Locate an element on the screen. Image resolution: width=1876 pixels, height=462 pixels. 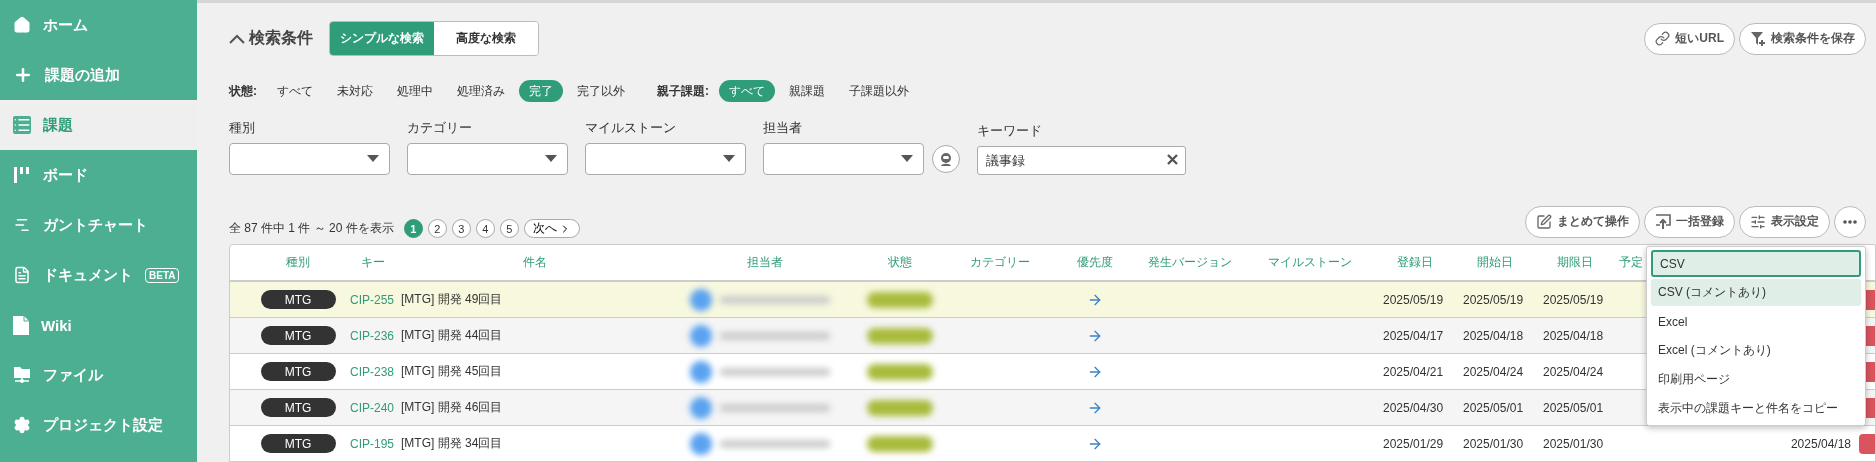
column-header: 種別 is located at coordinates (298, 262).